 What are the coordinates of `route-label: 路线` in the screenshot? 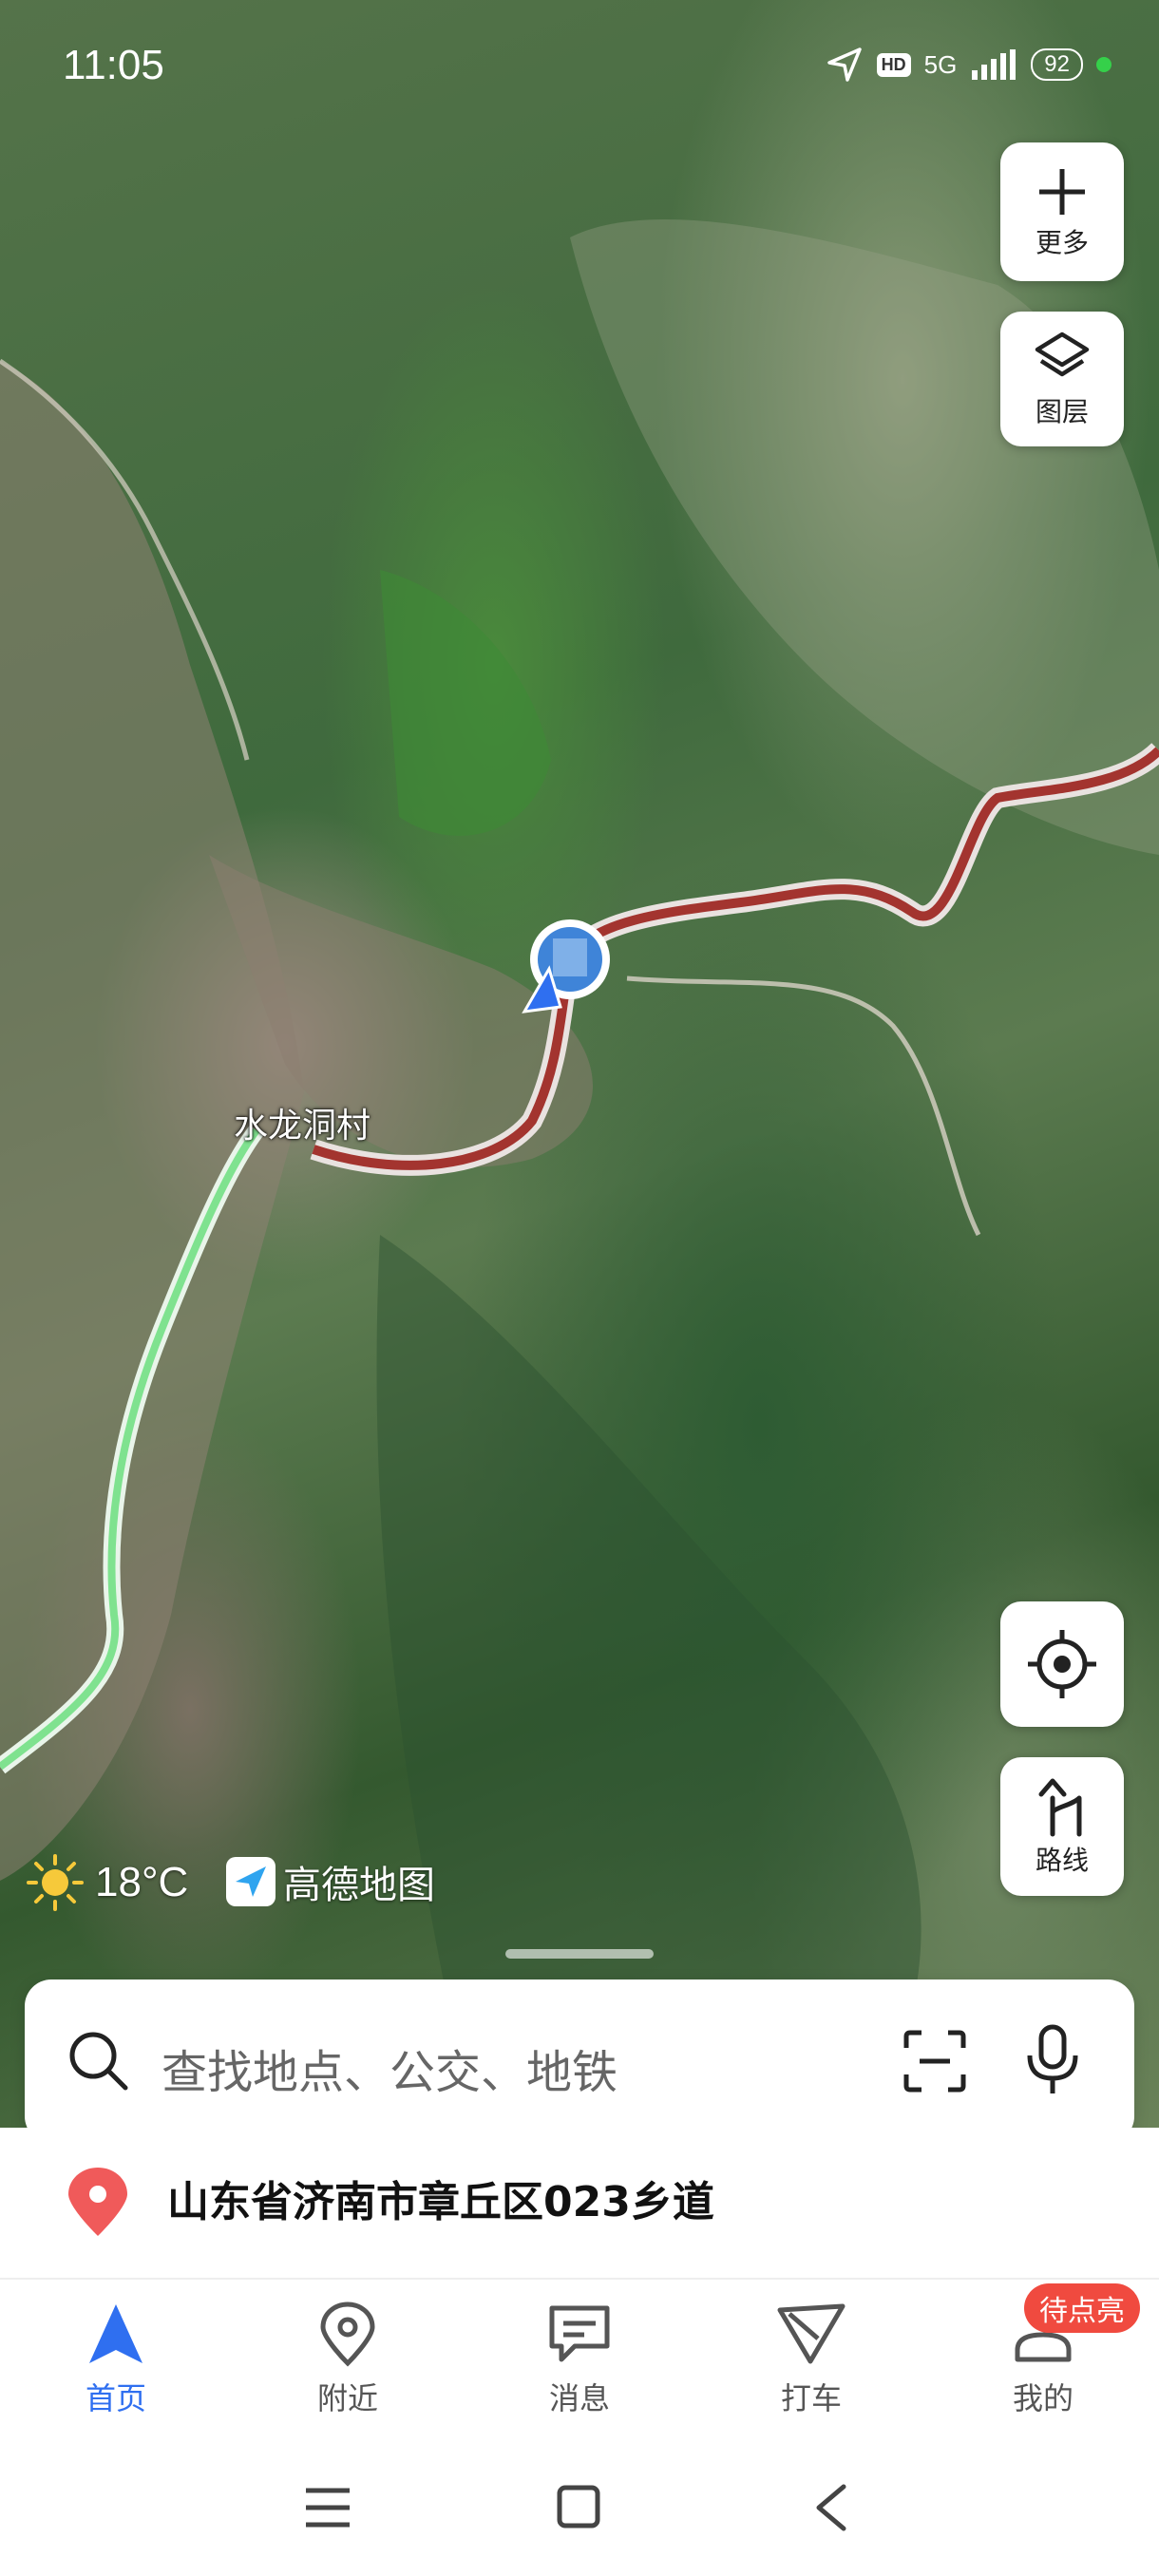 It's located at (1062, 1860).